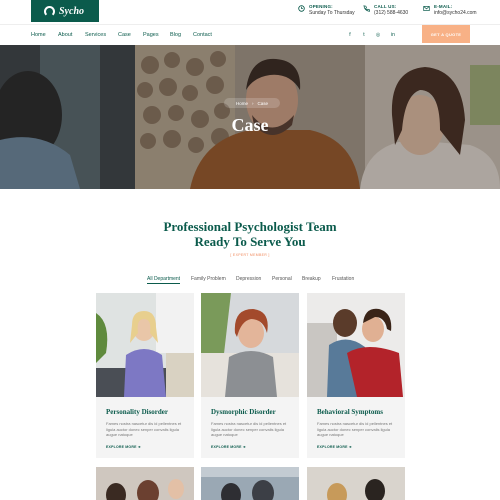  Describe the element at coordinates (393, 35) in the screenshot. I see `linkedin-icon: in` at that location.